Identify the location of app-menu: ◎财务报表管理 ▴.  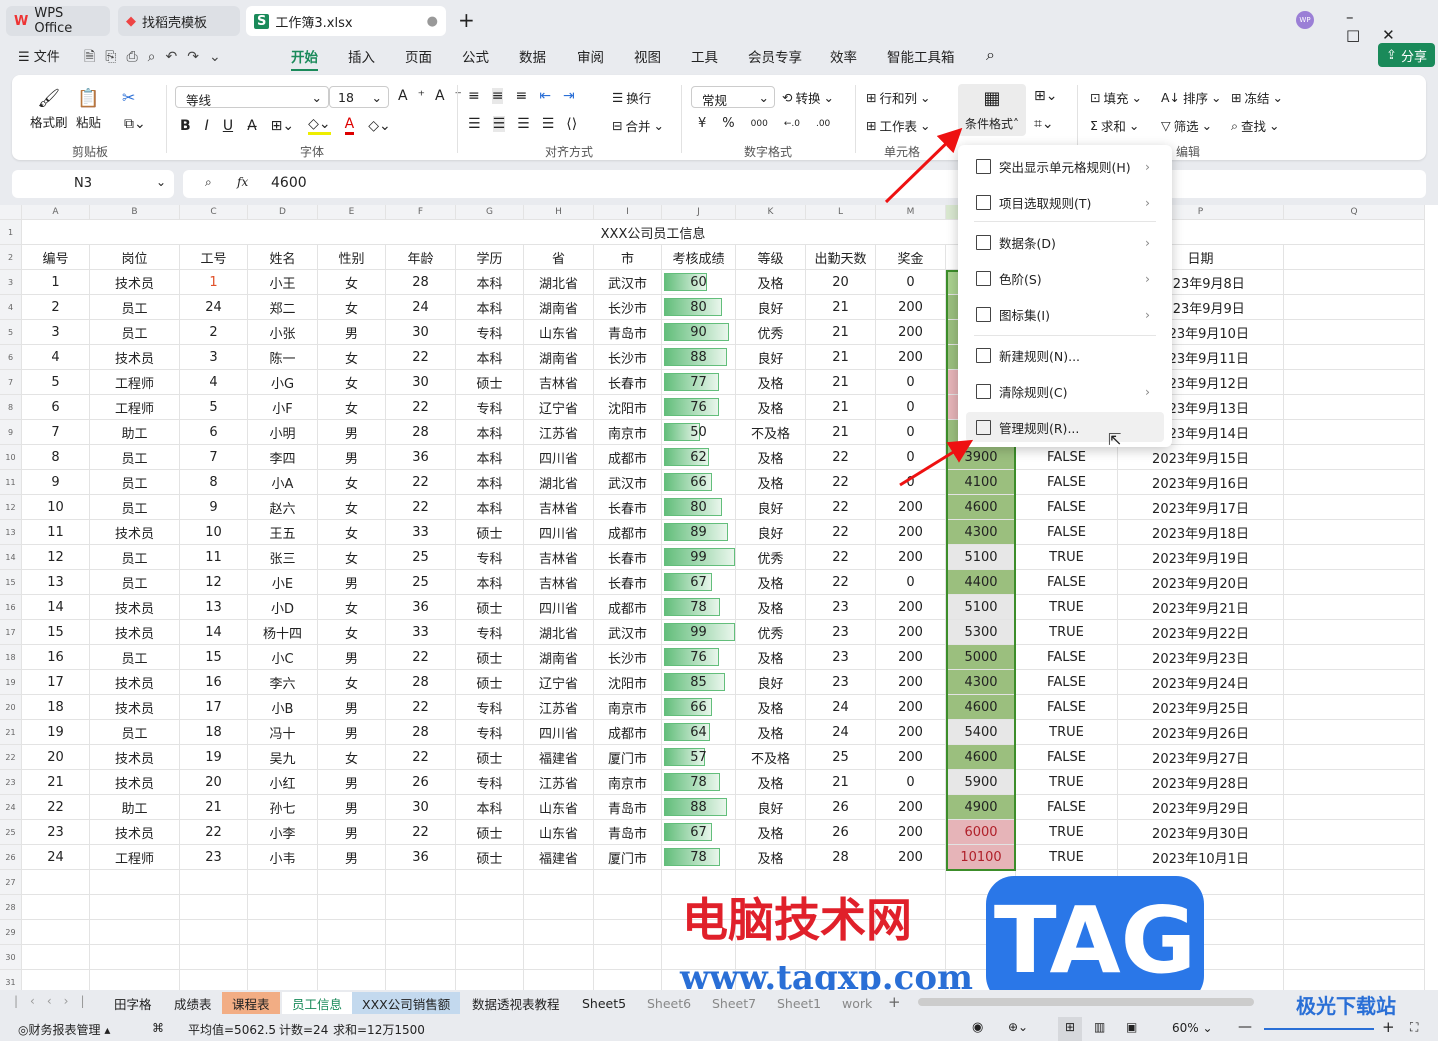
(64, 1029).